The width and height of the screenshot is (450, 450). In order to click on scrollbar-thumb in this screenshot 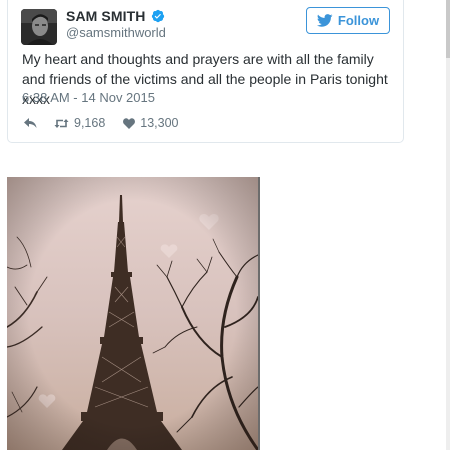, I will do `click(448, 29)`.